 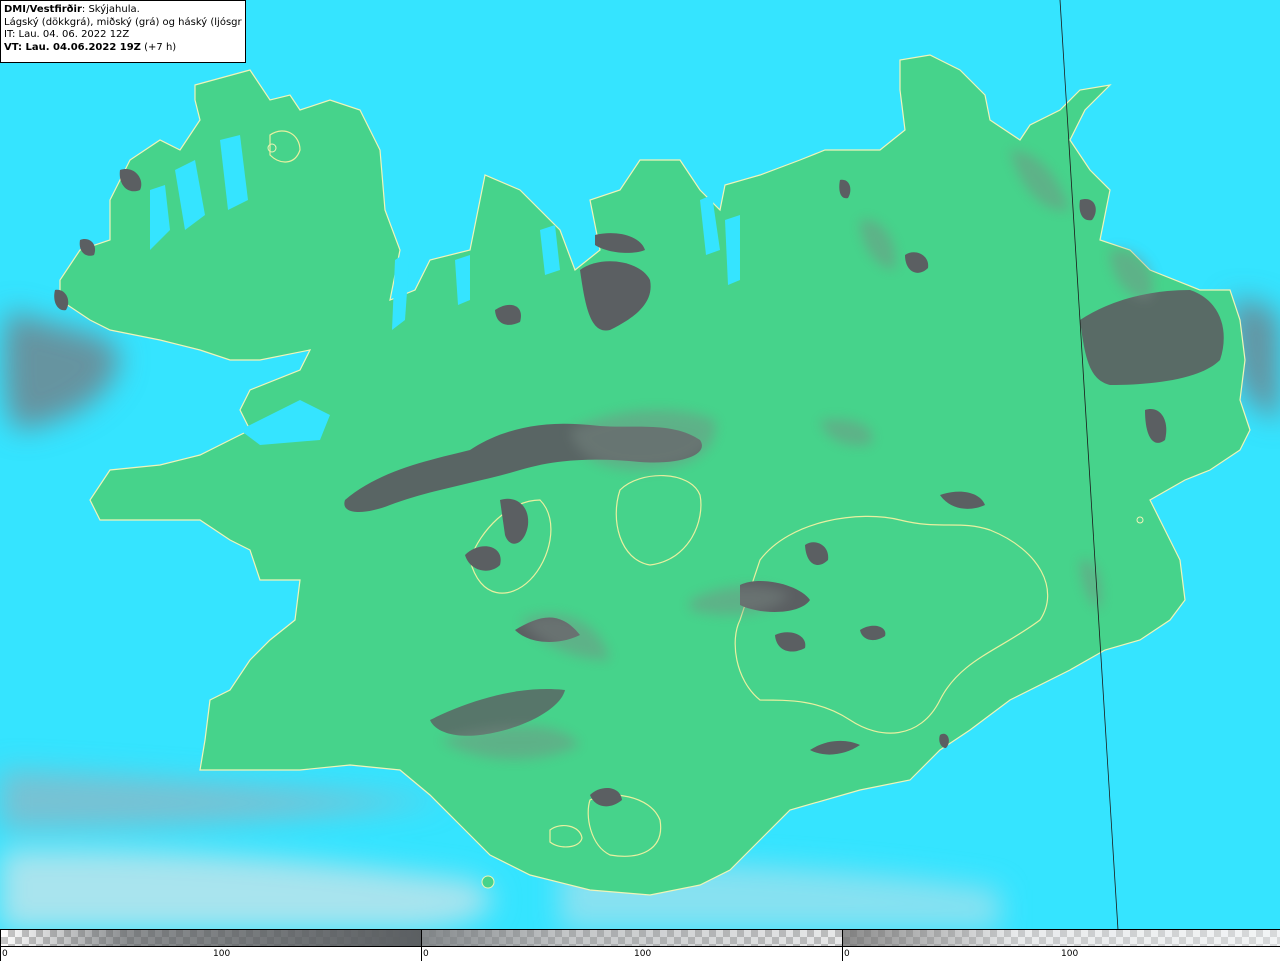 I want to click on legend-high-min: 0, so click(x=847, y=954).